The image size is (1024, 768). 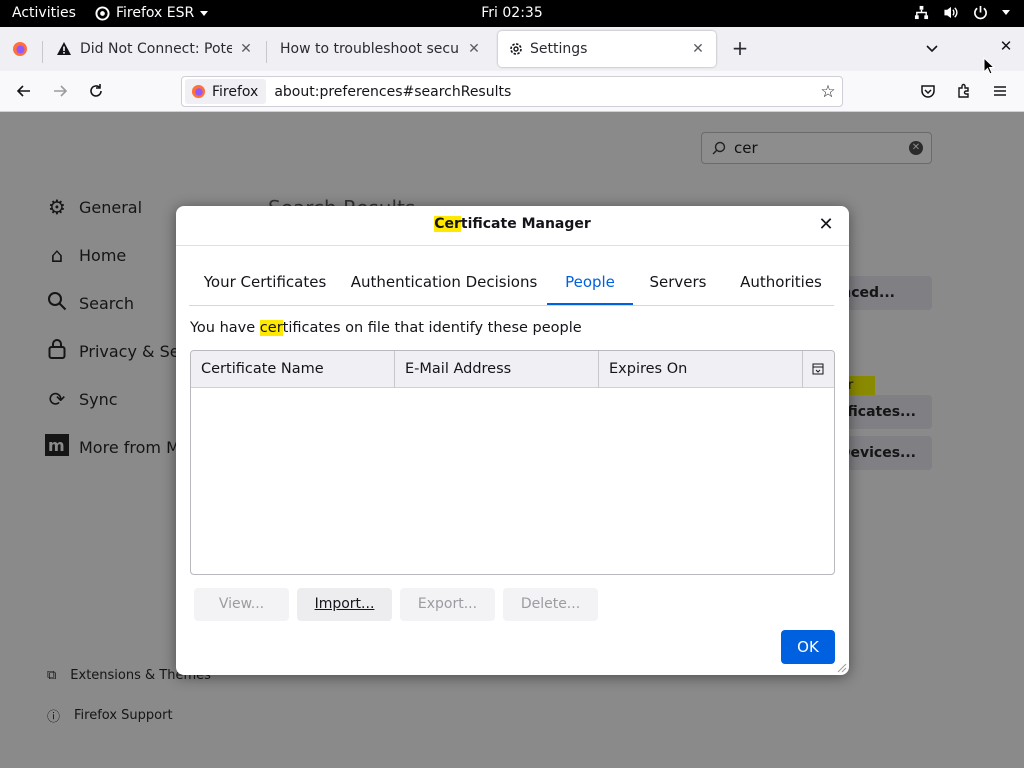 I want to click on list-all-tabs-button, so click(x=932, y=49).